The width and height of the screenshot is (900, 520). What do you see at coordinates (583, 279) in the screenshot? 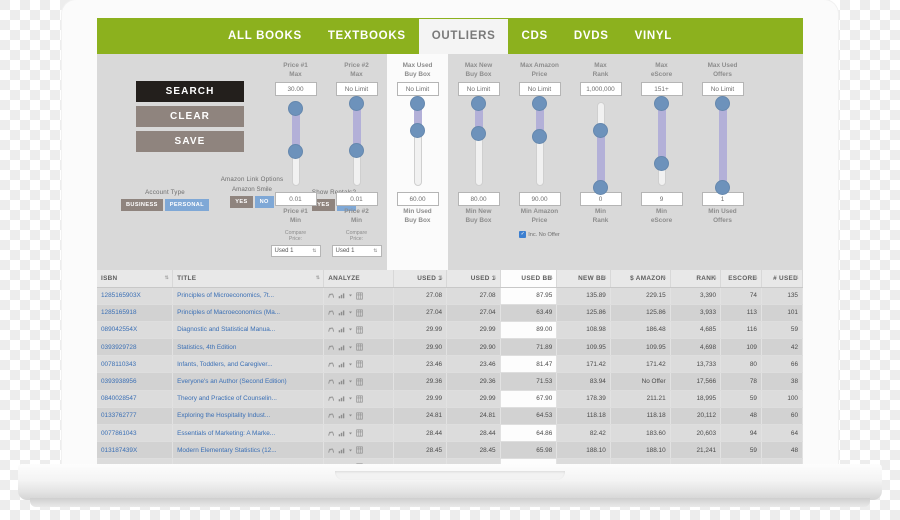
I see `column-header-new-bb: NEW BB ⇅` at bounding box center [583, 279].